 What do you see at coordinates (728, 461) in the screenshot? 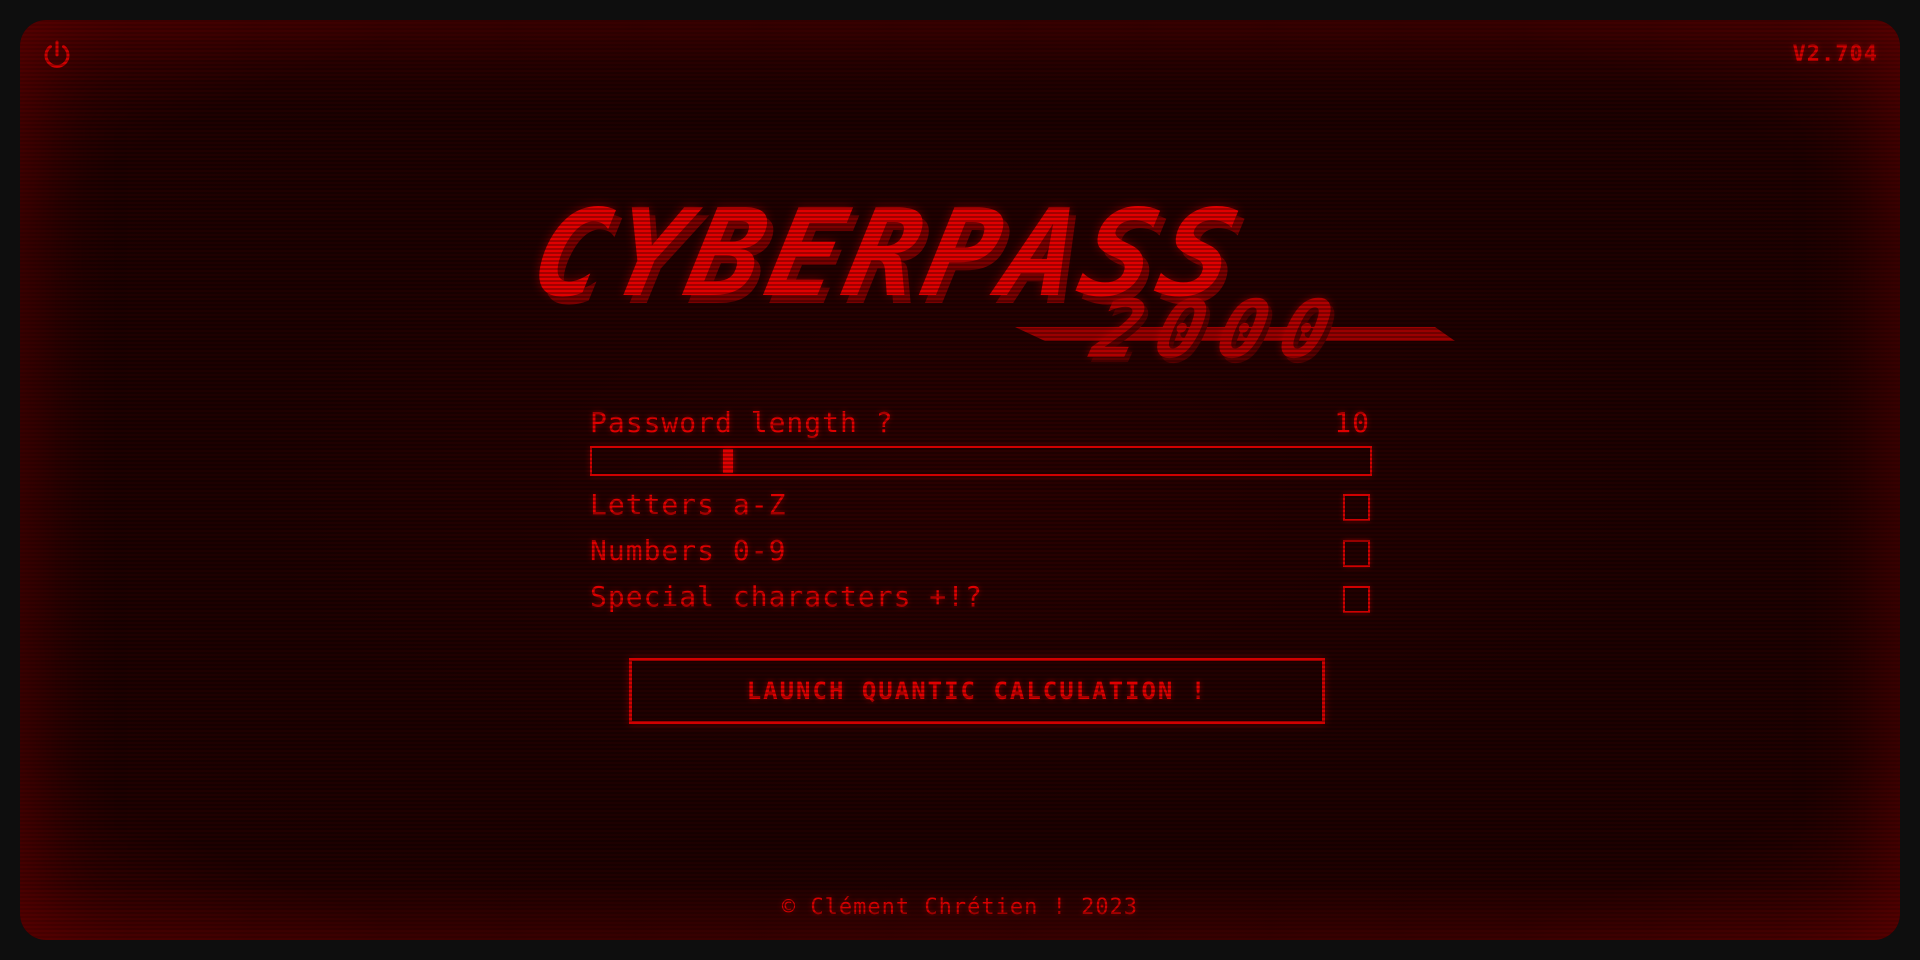
I see `slider-thumb` at bounding box center [728, 461].